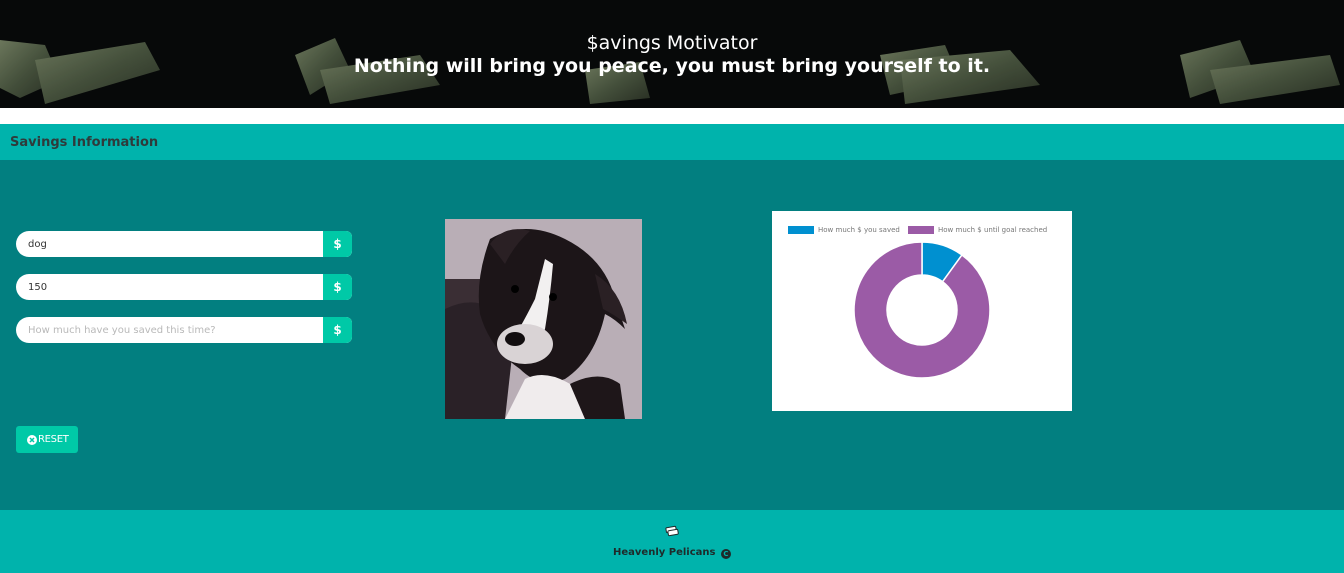  Describe the element at coordinates (672, 531) in the screenshot. I see `money-icon` at that location.